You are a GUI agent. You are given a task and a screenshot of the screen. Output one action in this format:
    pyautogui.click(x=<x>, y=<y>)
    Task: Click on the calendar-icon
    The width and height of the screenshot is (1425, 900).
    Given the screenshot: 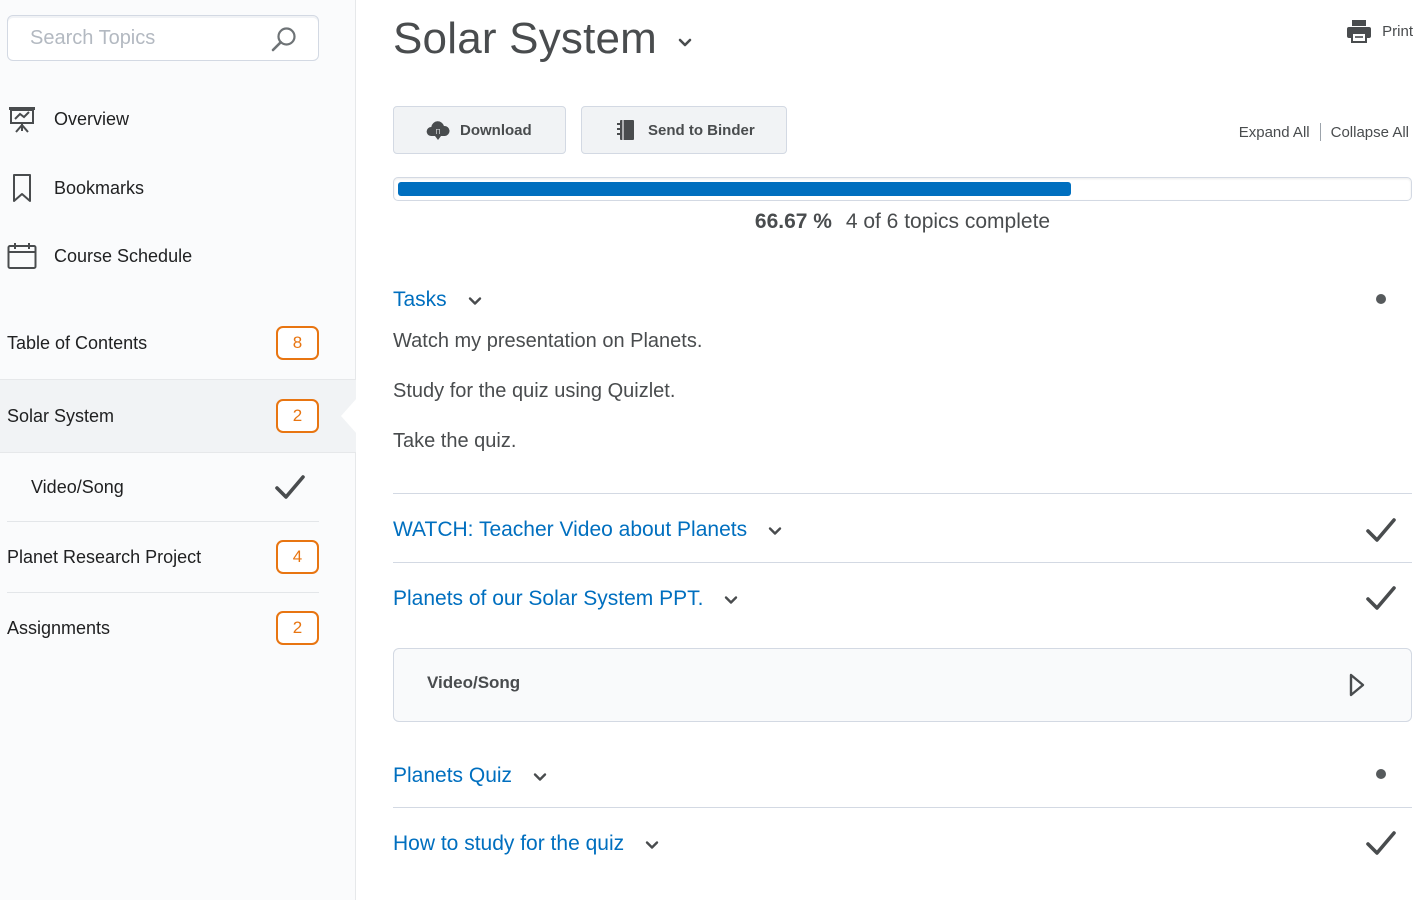 What is the action you would take?
    pyautogui.click(x=22, y=256)
    